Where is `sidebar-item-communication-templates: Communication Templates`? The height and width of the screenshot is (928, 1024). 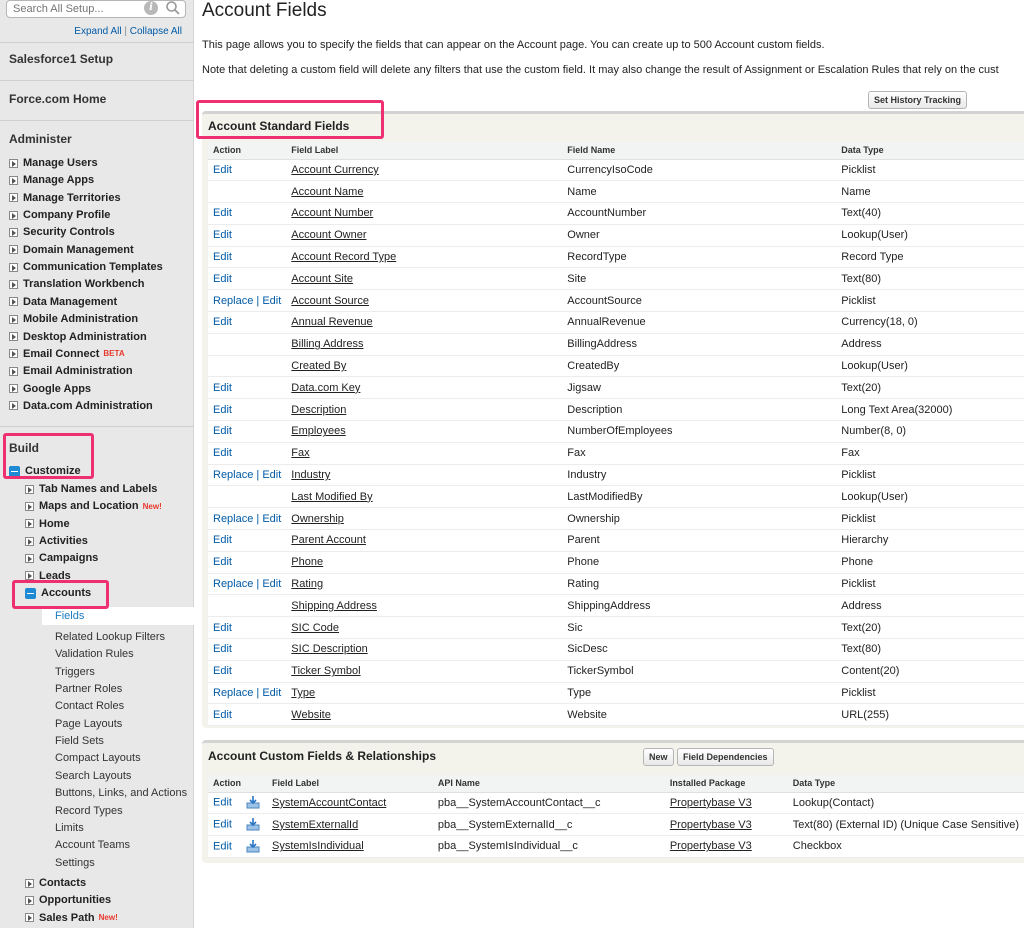 sidebar-item-communication-templates: Communication Templates is located at coordinates (86, 267).